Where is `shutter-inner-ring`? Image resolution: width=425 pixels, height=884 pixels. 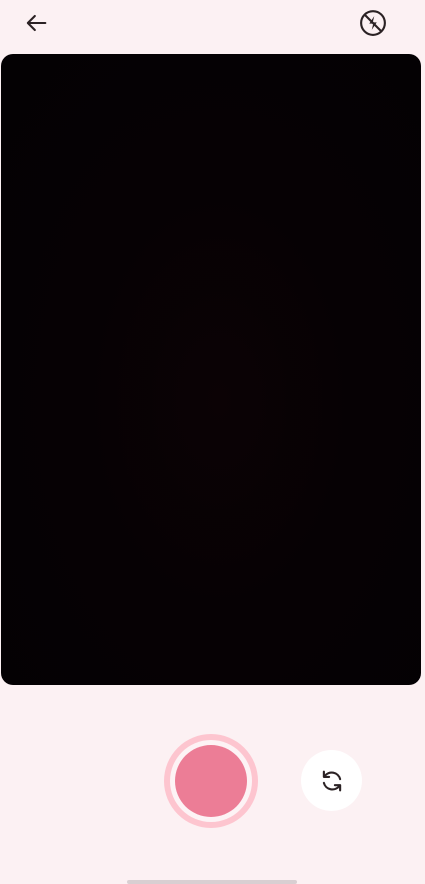
shutter-inner-ring is located at coordinates (211, 781).